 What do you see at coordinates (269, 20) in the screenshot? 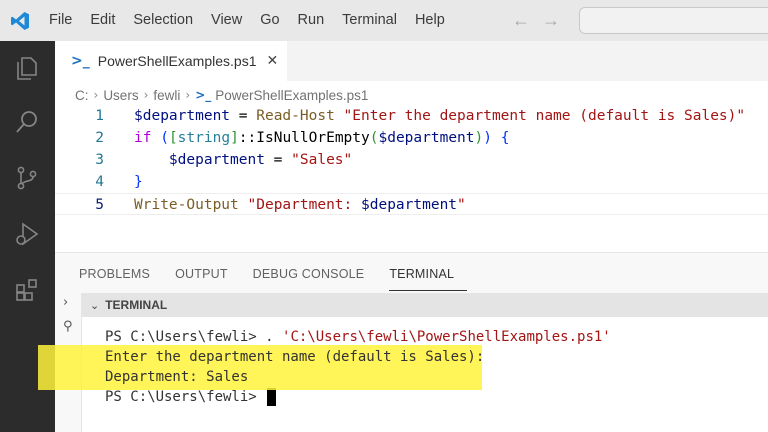
I see `menu-item-go: Go` at bounding box center [269, 20].